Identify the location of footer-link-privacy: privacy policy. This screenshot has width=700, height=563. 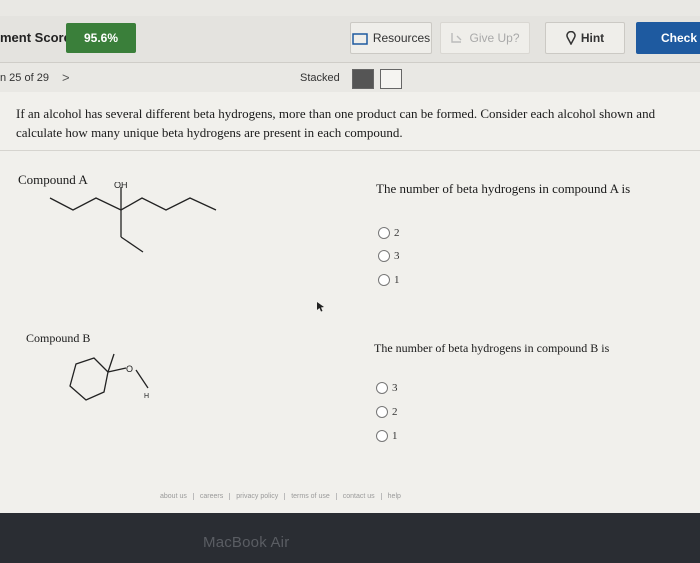
(261, 496).